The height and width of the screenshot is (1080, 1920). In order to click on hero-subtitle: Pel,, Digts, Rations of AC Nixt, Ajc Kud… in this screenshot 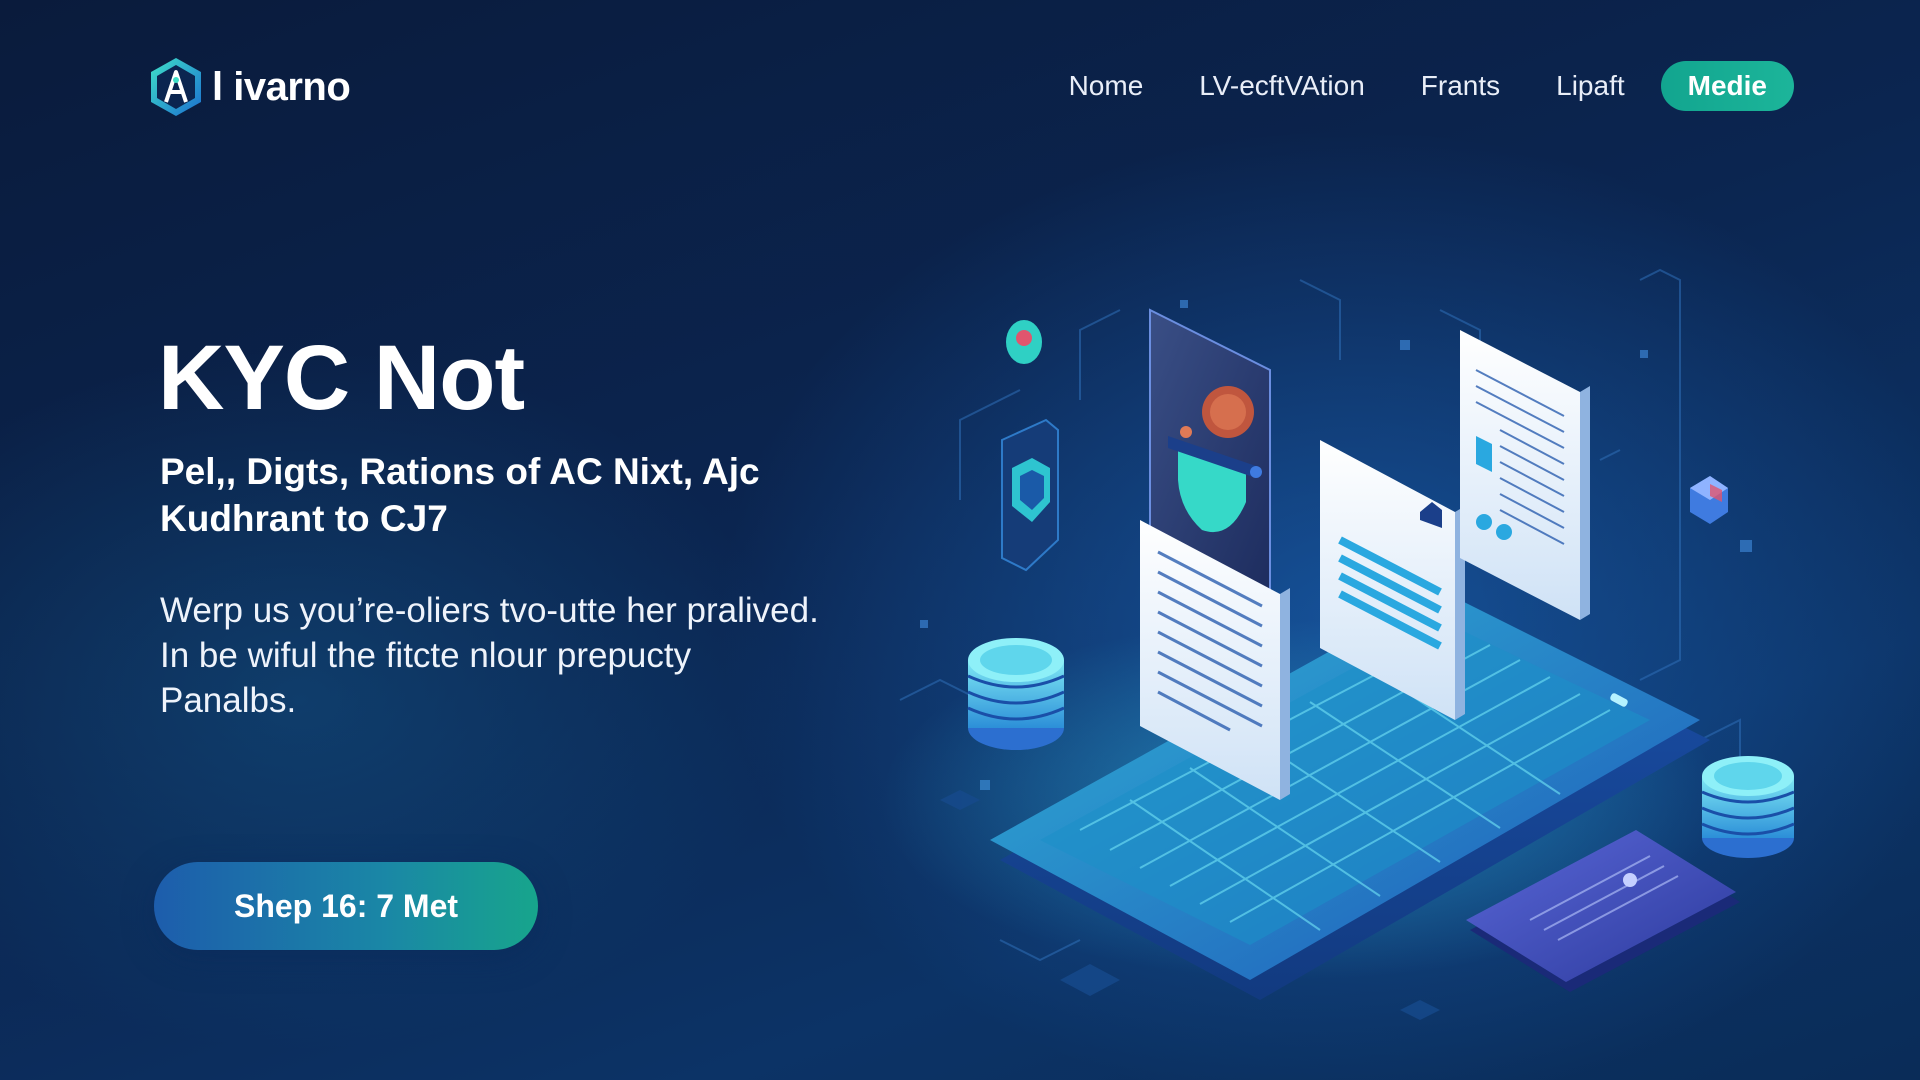, I will do `click(460, 495)`.